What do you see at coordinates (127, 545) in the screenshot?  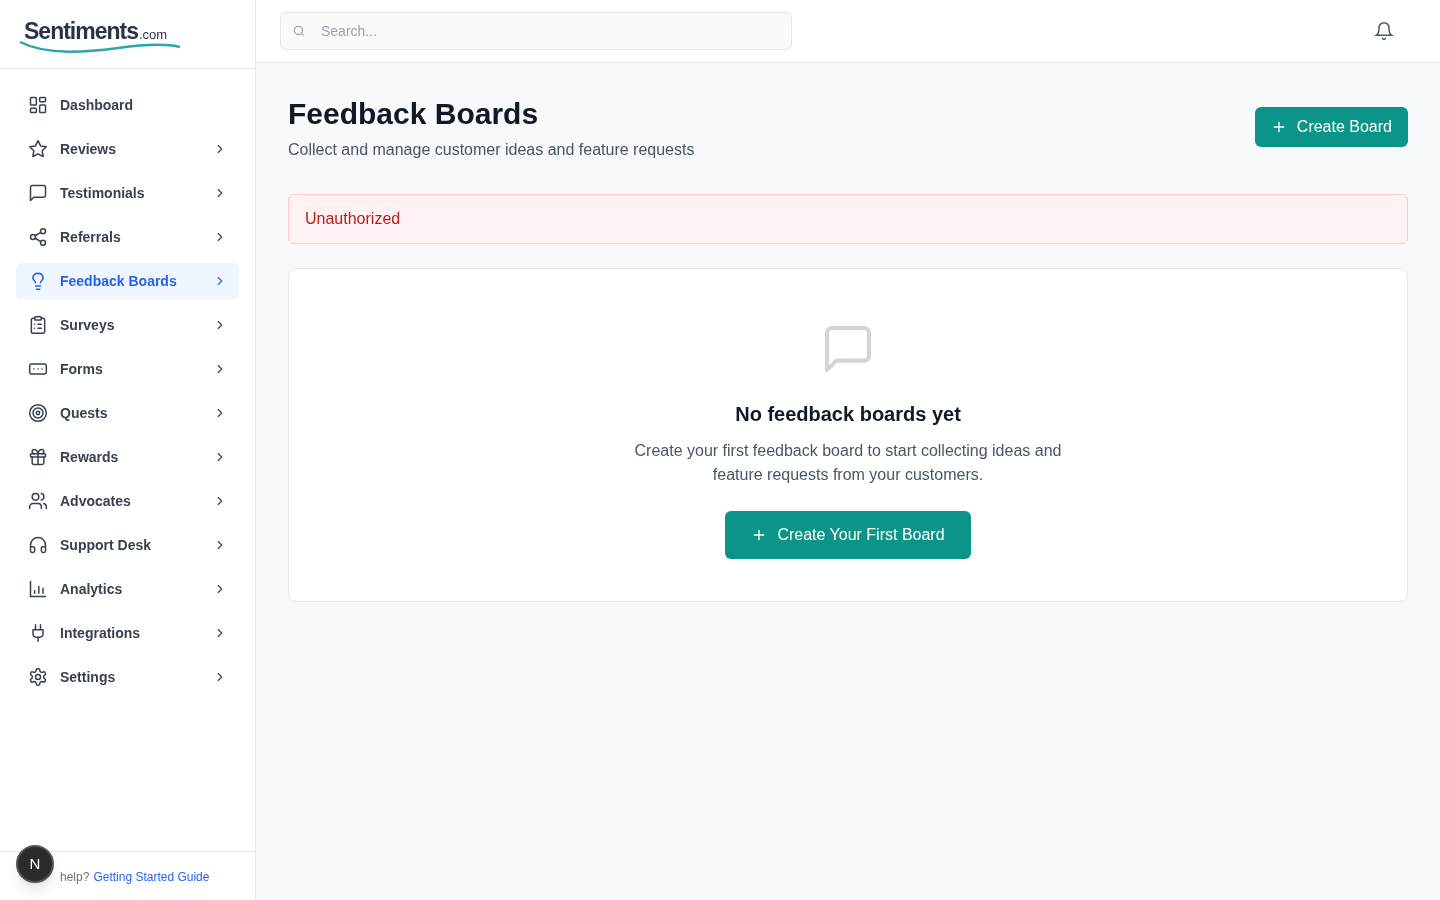 I see `sidebar-item: Support Desk` at bounding box center [127, 545].